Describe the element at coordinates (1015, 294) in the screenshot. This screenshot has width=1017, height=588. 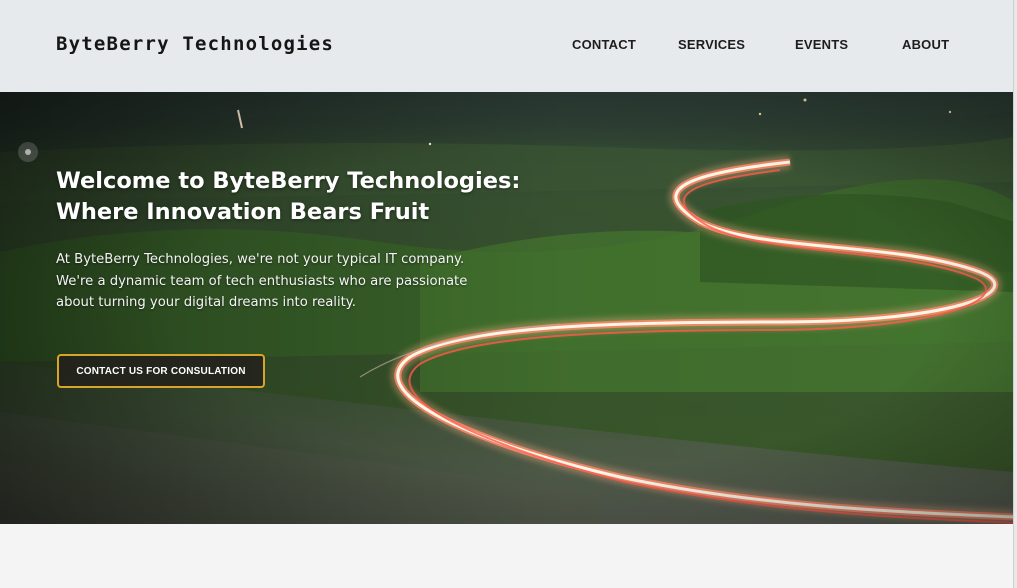
I see `scrollbar` at that location.